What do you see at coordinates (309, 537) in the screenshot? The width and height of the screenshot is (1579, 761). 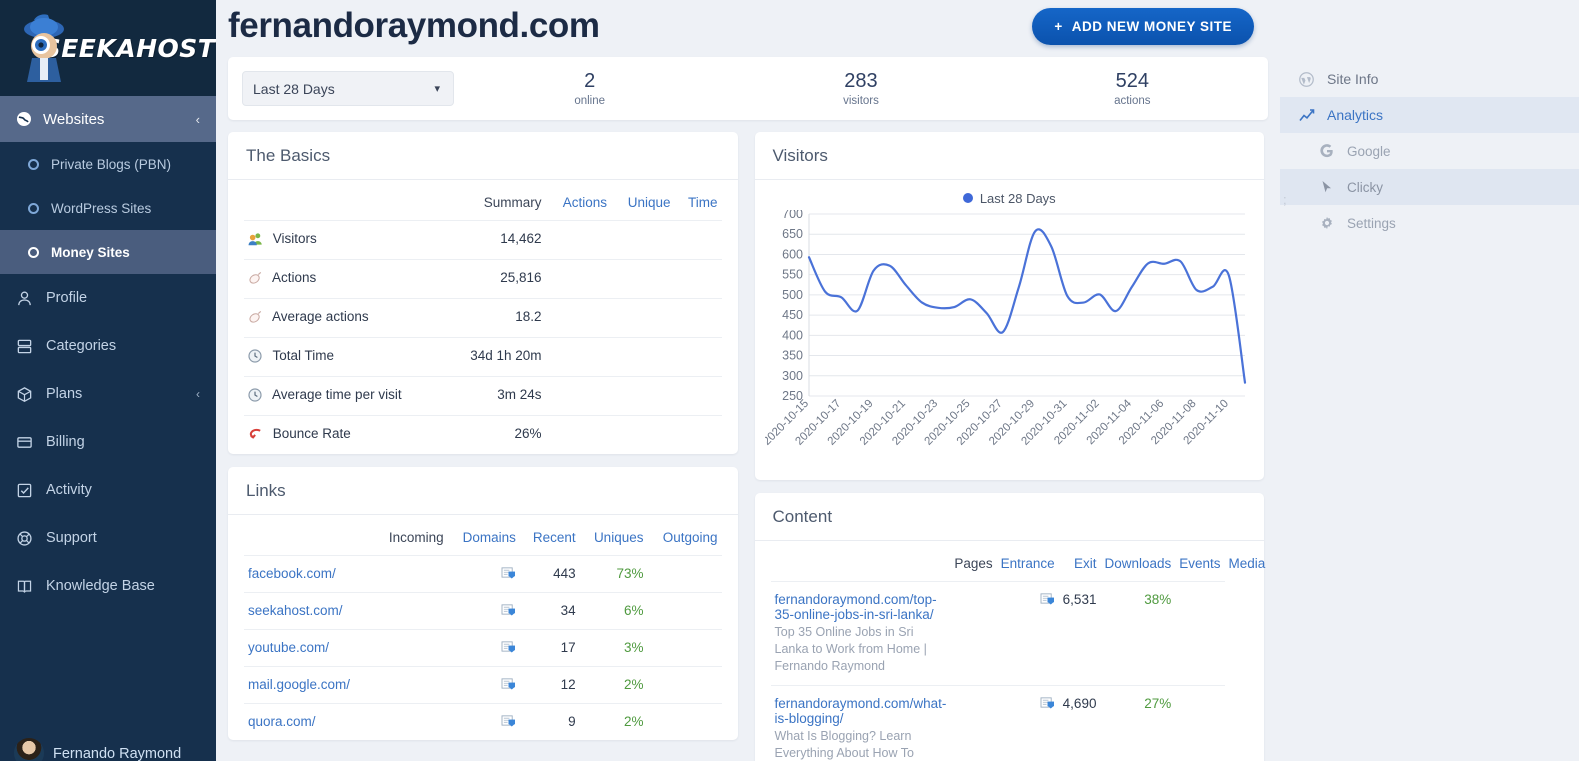 I see `links-spacer` at bounding box center [309, 537].